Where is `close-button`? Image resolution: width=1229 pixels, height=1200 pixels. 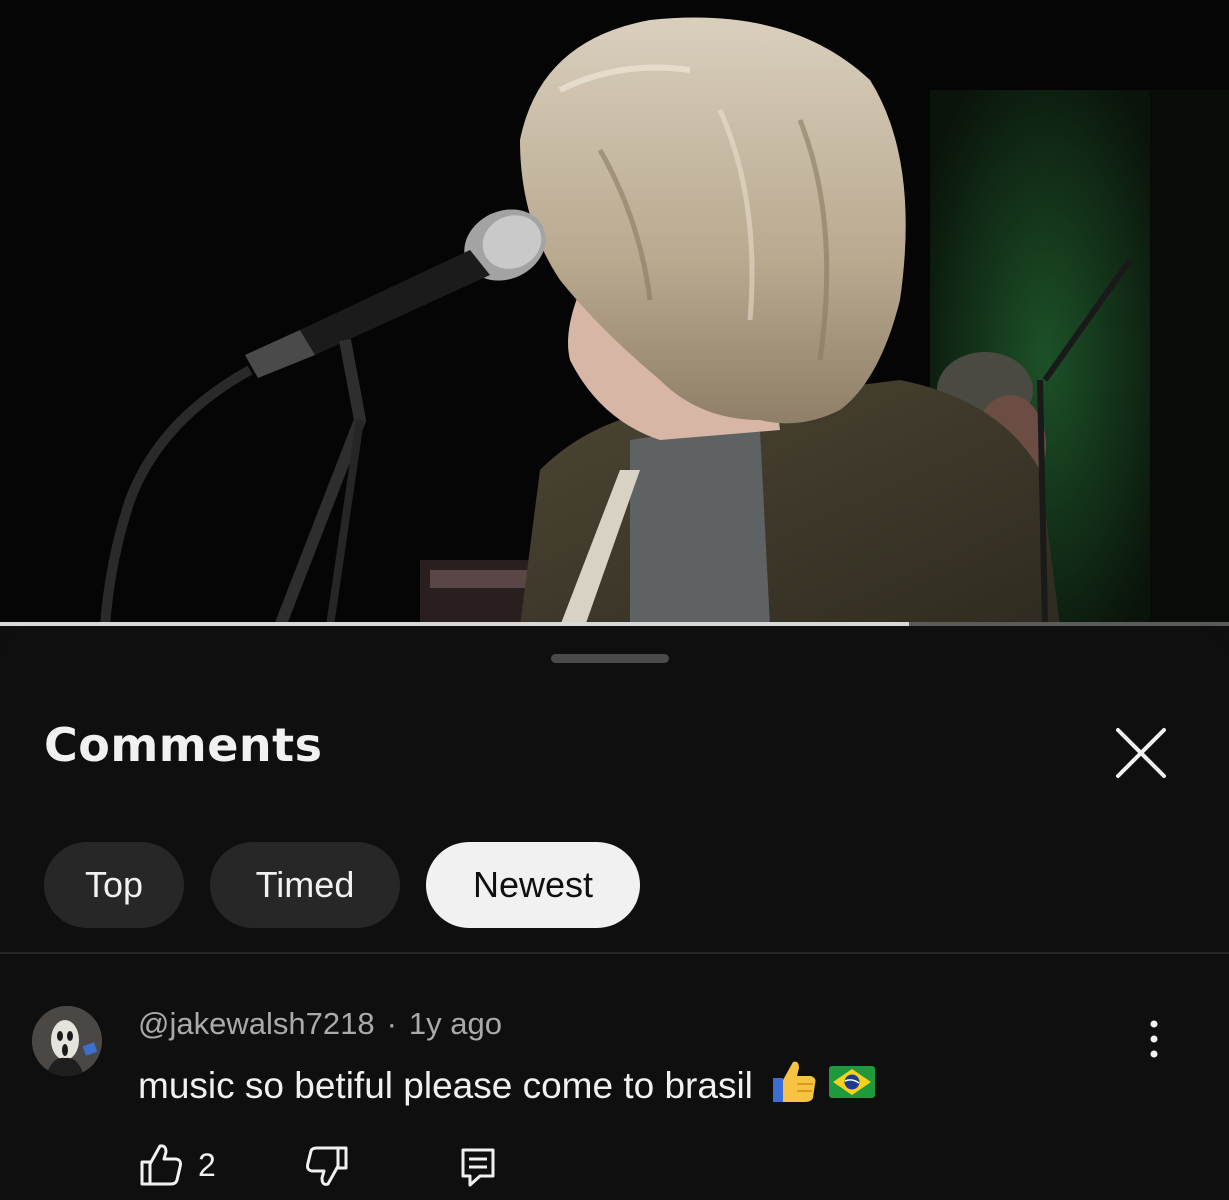 close-button is located at coordinates (1141, 753).